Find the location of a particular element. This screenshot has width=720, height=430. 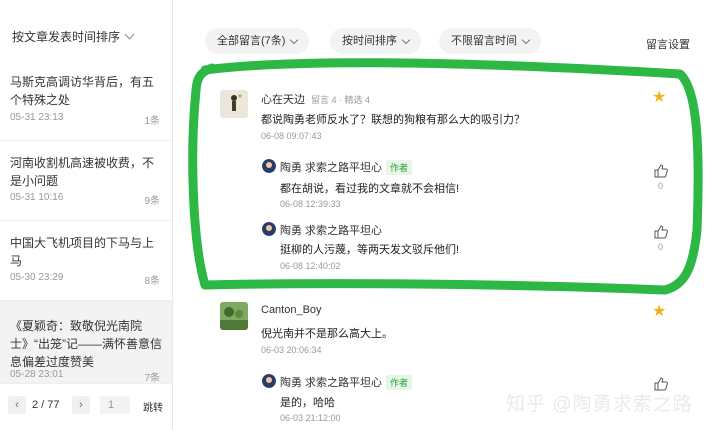

prev-page-button: ‹ is located at coordinates (17, 405).